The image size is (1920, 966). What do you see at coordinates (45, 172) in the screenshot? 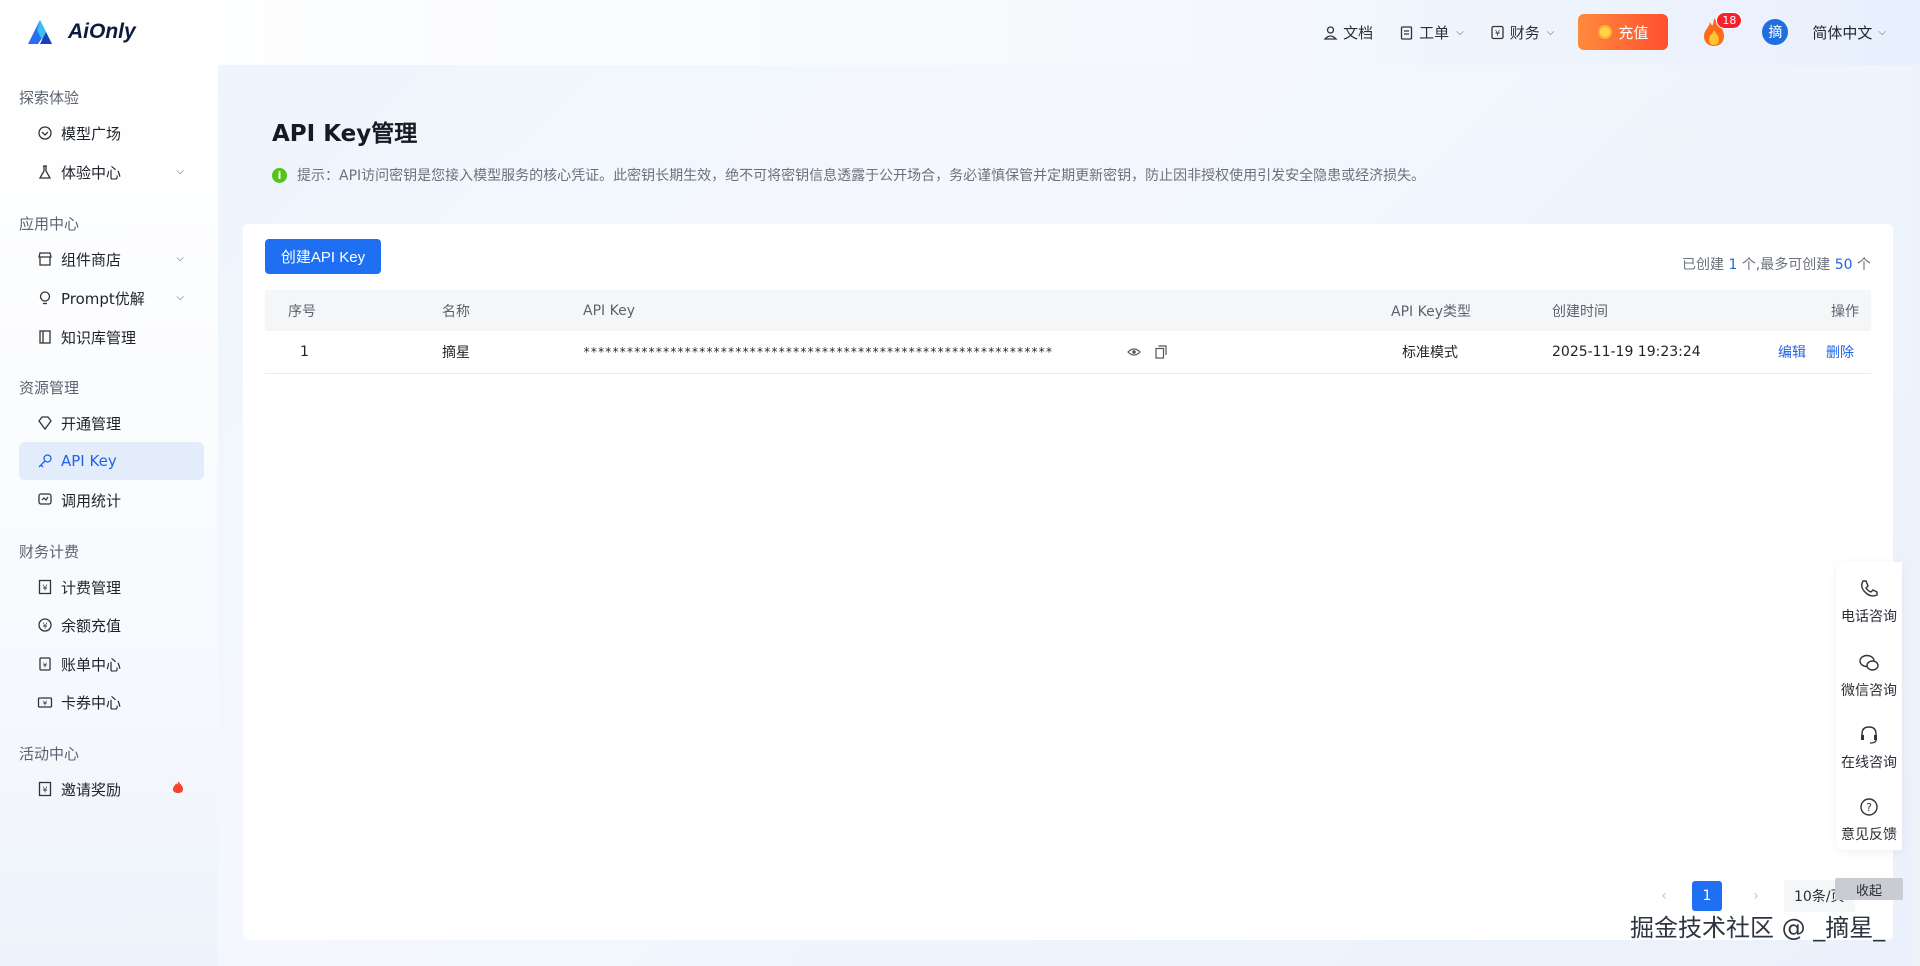
I see `flask-icon` at bounding box center [45, 172].